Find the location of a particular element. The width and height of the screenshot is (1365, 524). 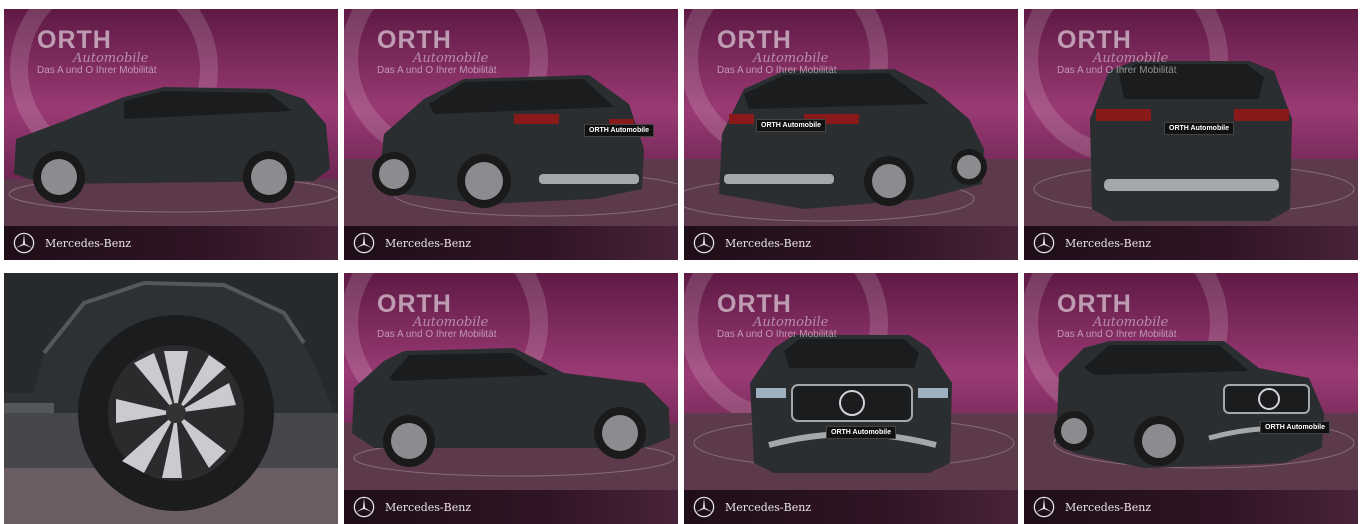

car-photo-wheel-detail is located at coordinates (171, 398).